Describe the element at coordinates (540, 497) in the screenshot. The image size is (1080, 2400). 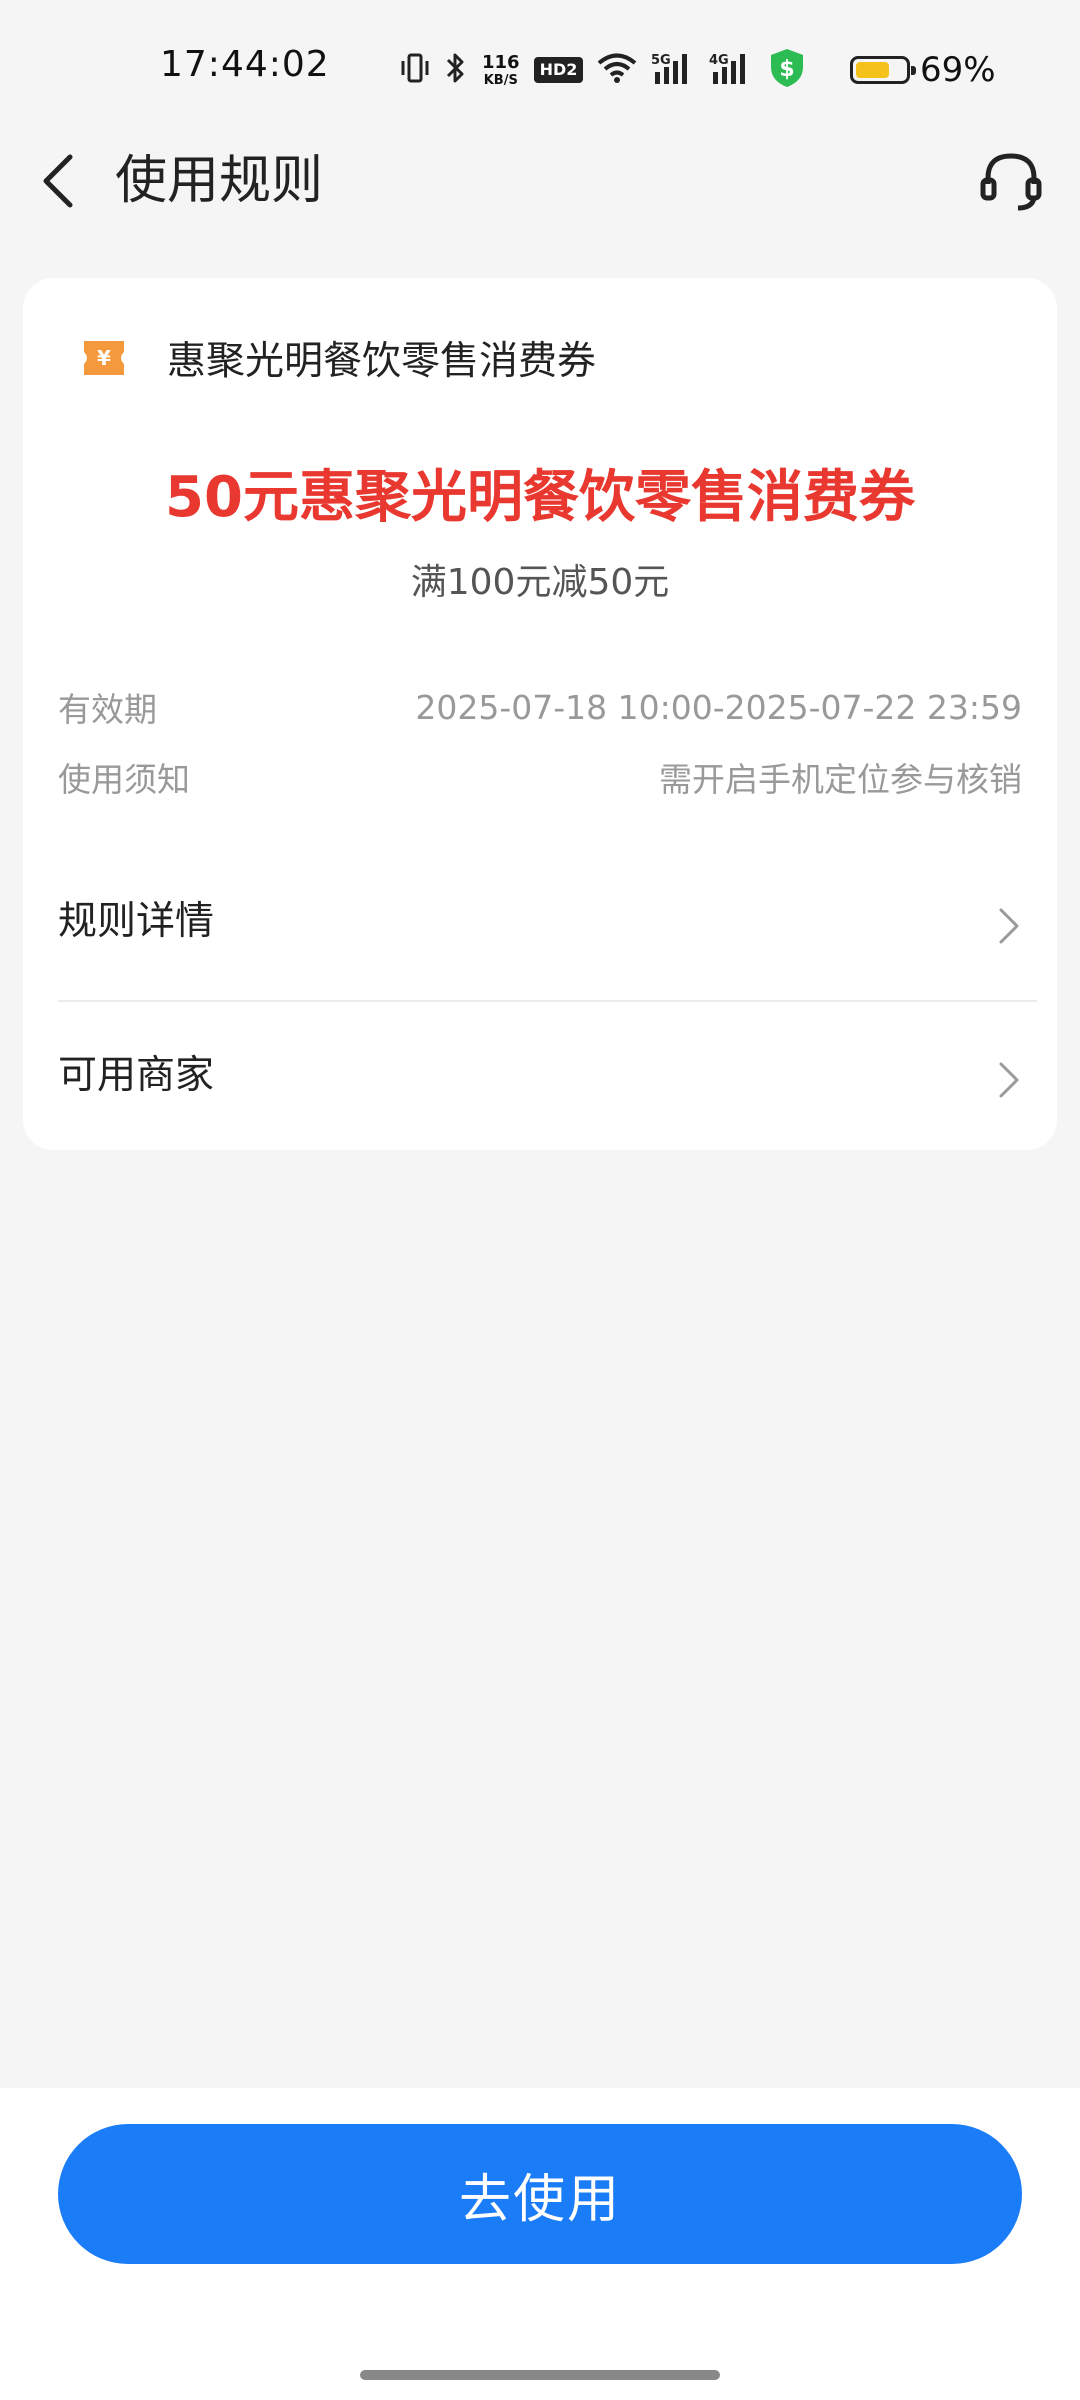
I see `coupon-title: 50元惠聚光明餐饮零售消费券` at that location.